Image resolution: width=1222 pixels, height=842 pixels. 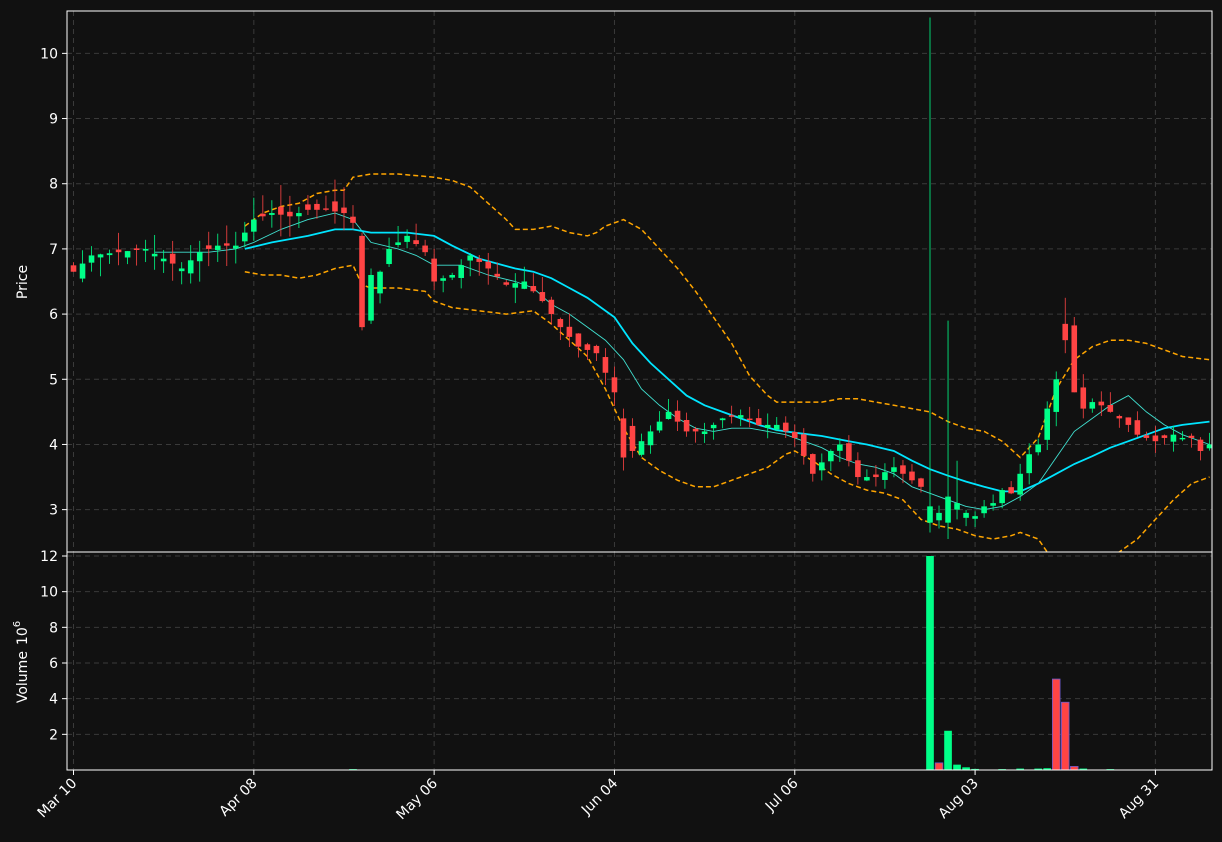 What do you see at coordinates (53, 664) in the screenshot?
I see `volume-tick-label: 6` at bounding box center [53, 664].